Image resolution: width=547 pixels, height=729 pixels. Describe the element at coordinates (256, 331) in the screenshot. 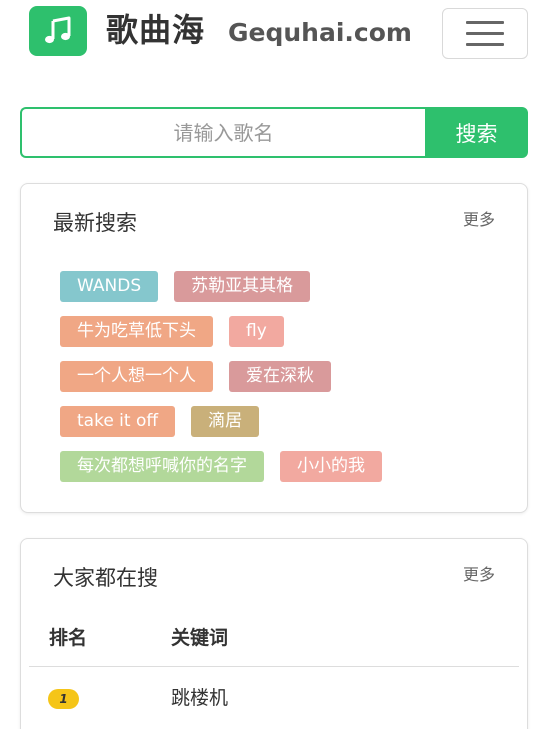

I see `search-tag: fly` at that location.